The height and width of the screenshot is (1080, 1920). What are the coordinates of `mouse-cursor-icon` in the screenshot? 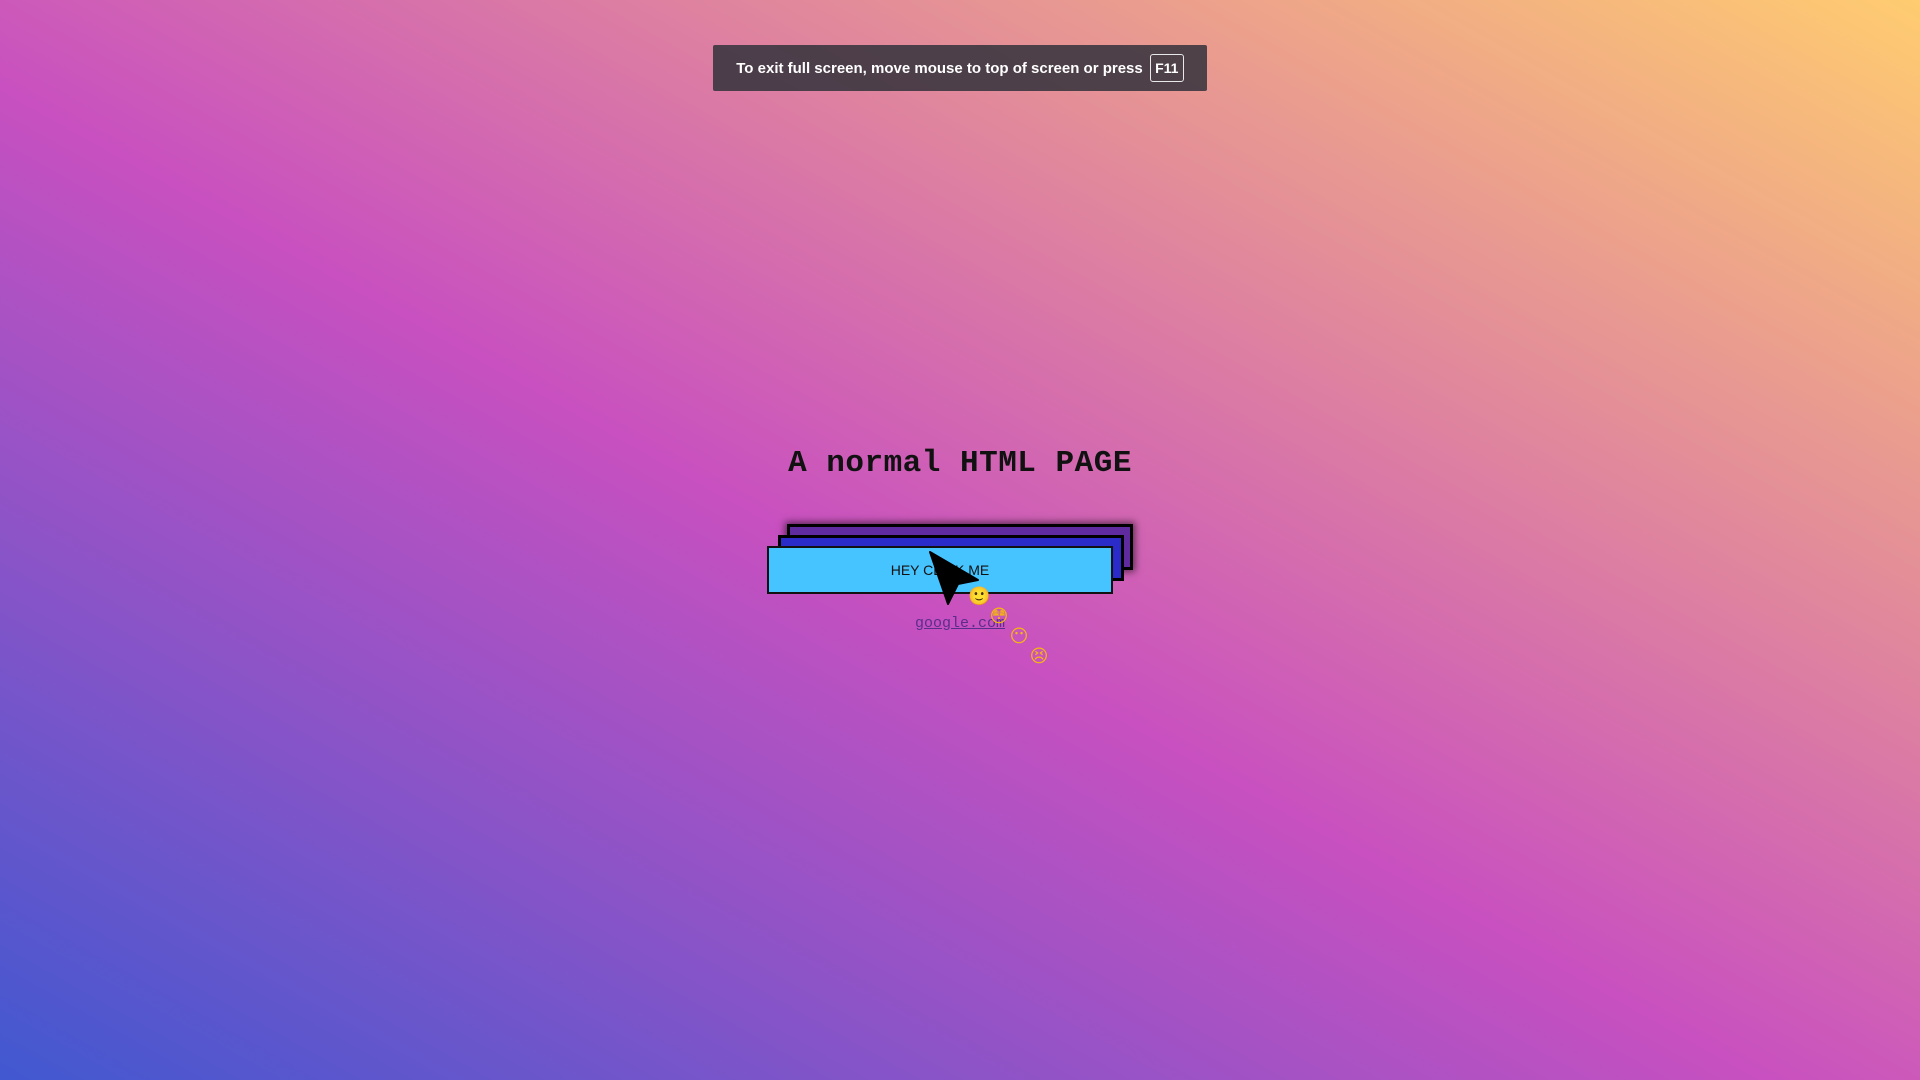 It's located at (954, 578).